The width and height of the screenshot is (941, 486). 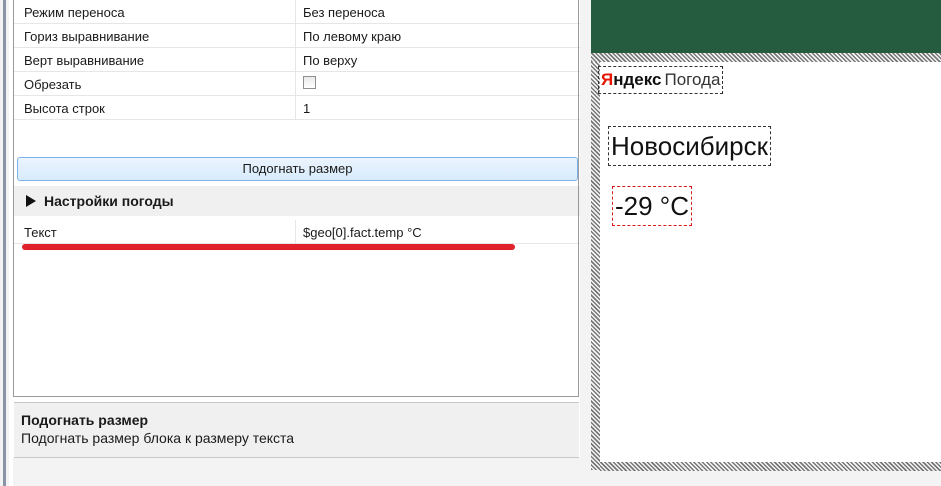 I want to click on property-name: Текст, so click(x=40, y=232).